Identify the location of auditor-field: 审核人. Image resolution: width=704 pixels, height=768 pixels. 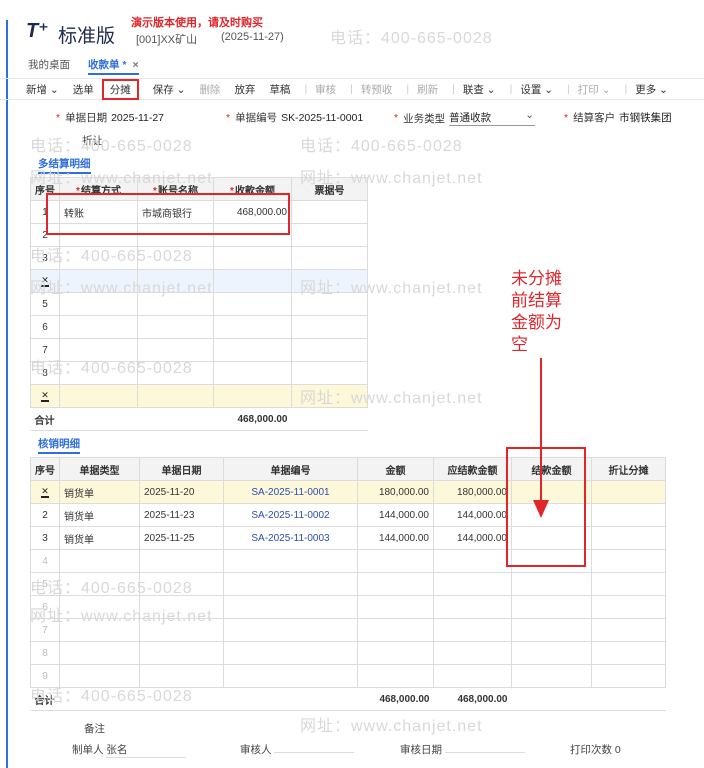
(297, 749).